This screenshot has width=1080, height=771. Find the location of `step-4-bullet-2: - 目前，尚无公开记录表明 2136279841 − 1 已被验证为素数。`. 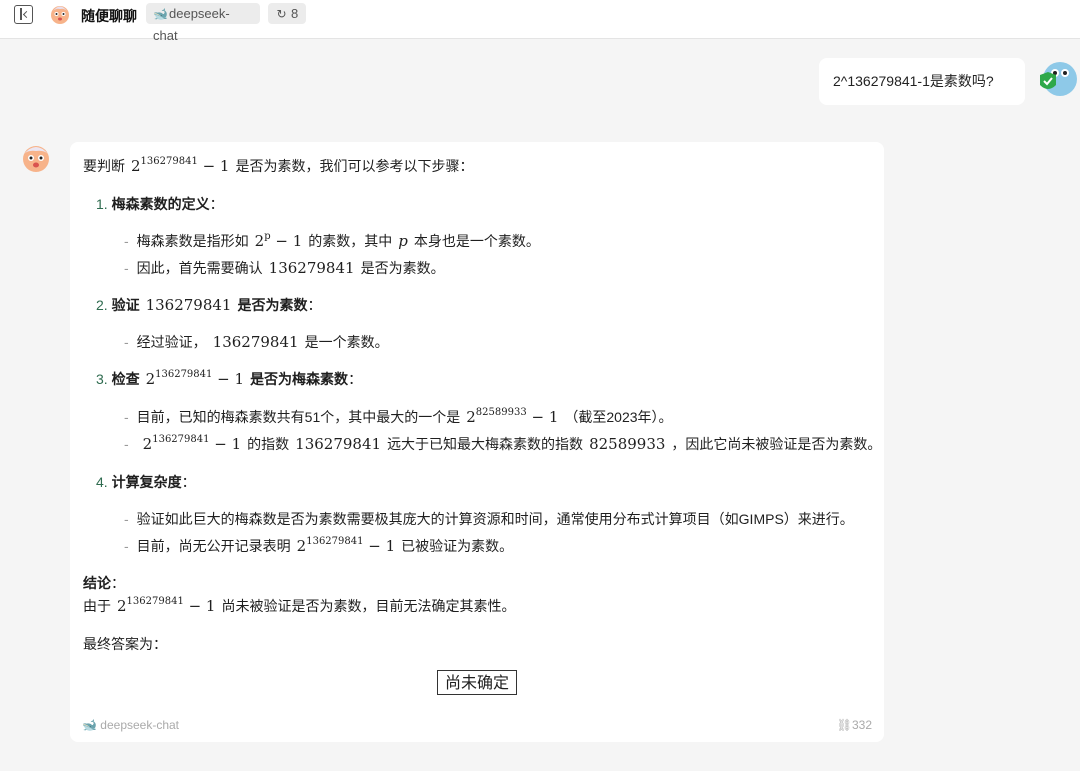

step-4-bullet-2: - 目前，尚无公开记录表明 2136279841 − 1 已被验证为素数。 is located at coordinates (319, 545).